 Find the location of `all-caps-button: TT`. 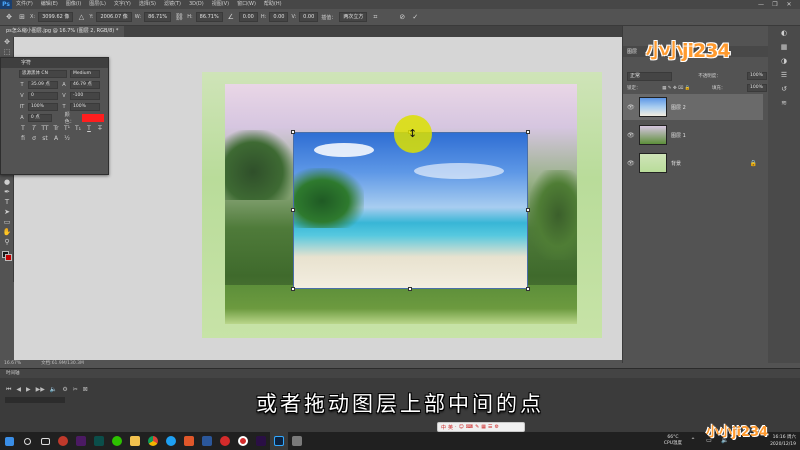

all-caps-button: TT is located at coordinates (45, 128).